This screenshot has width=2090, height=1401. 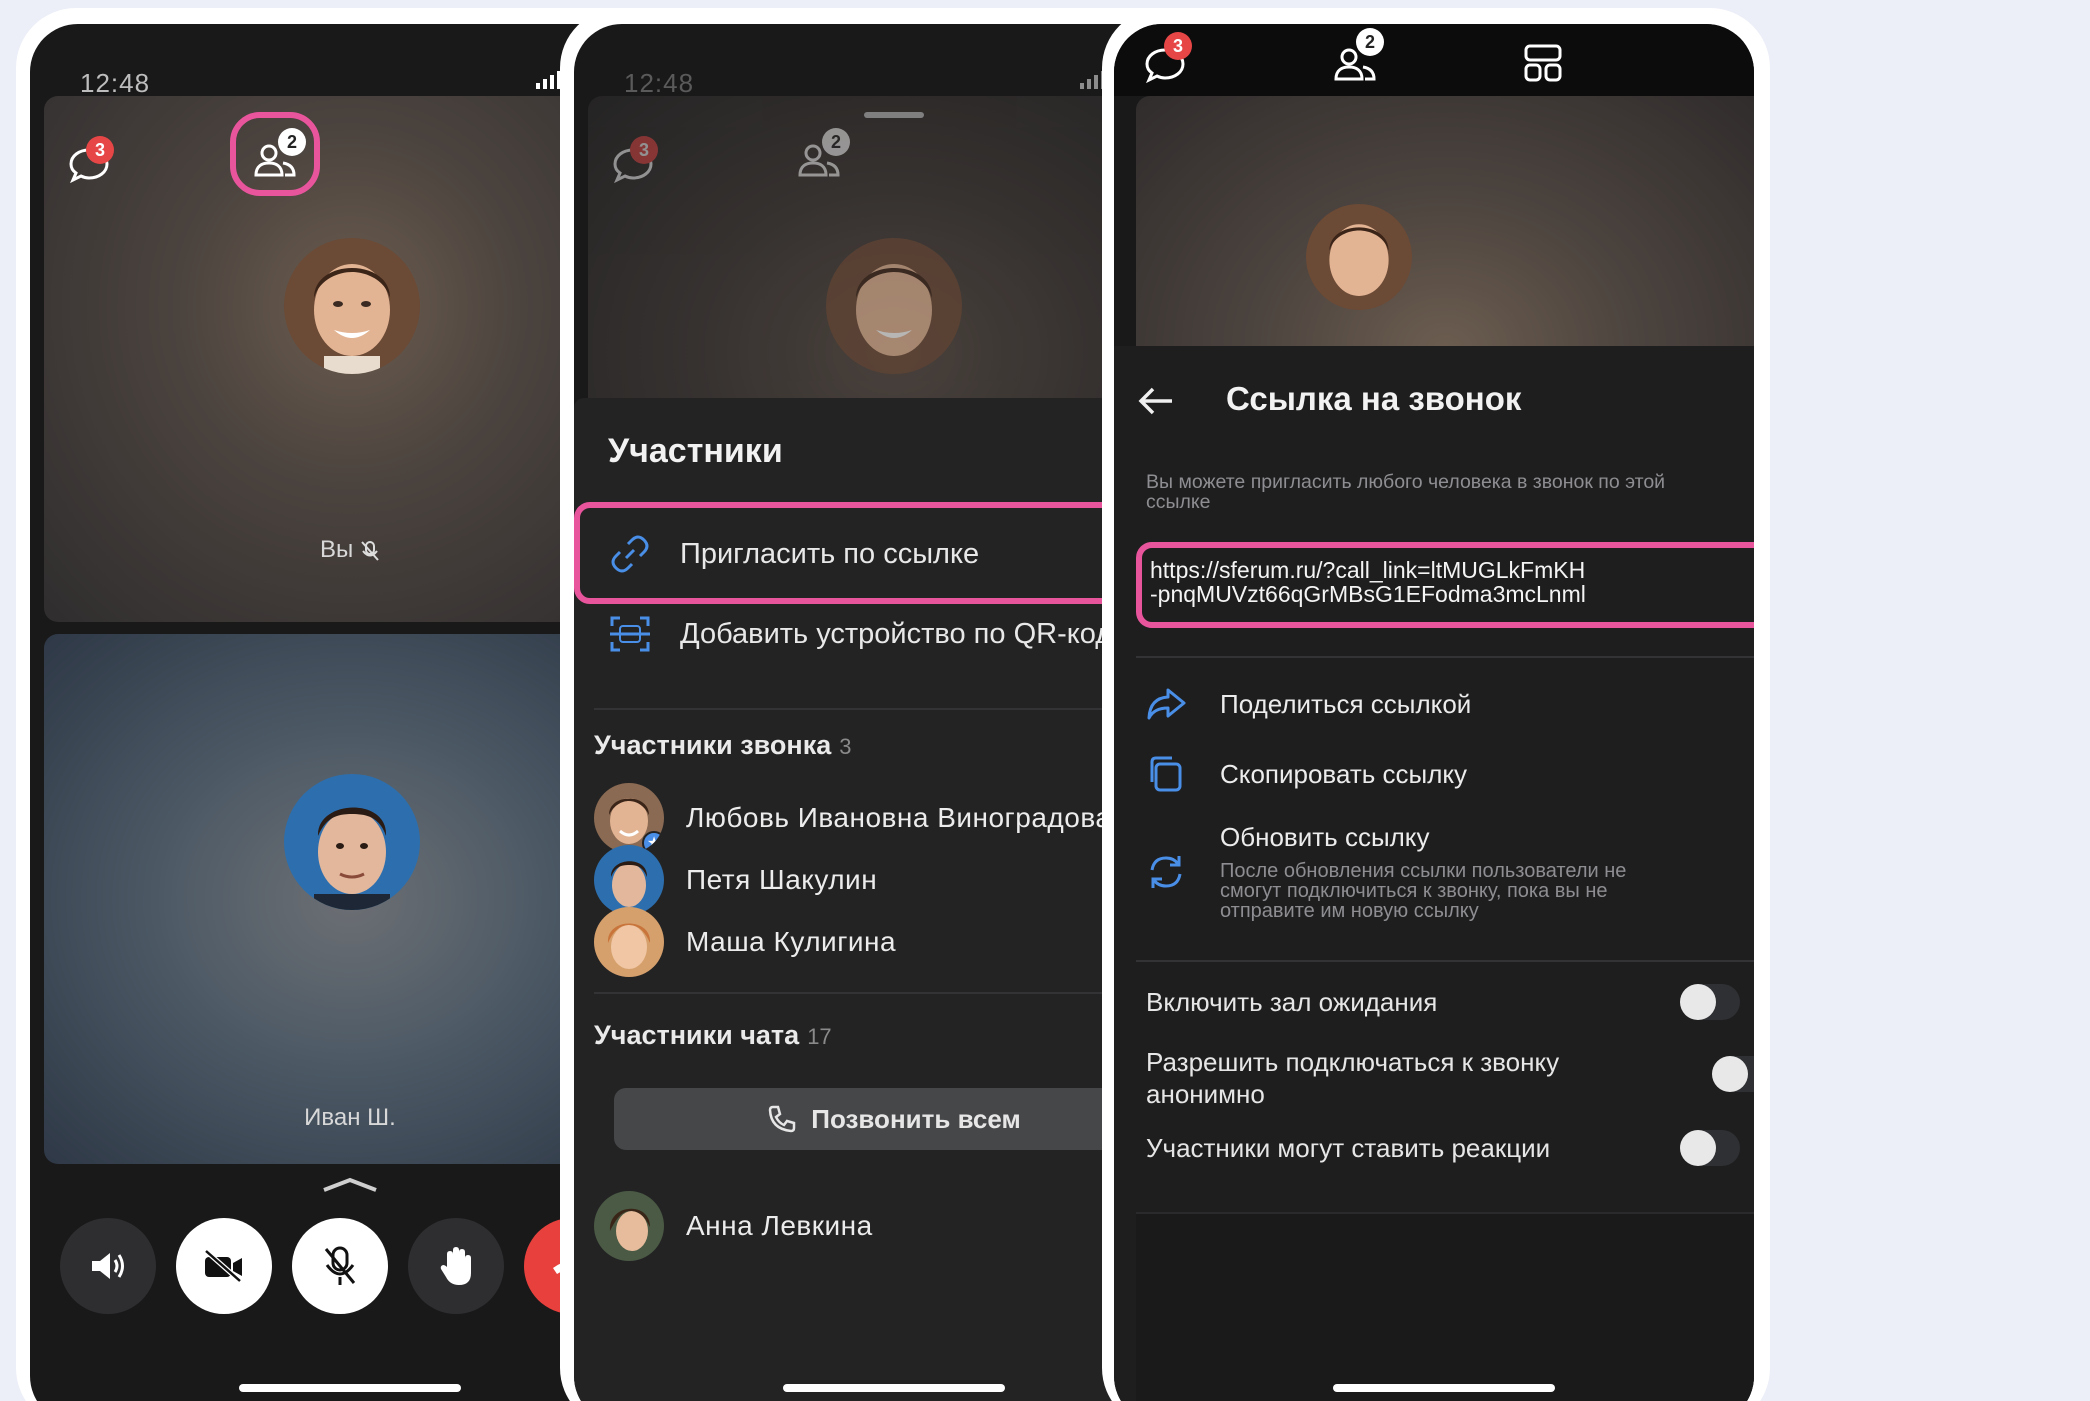 What do you see at coordinates (903, 633) in the screenshot?
I see `qr-label: Добавить устройство по QR-коду` at bounding box center [903, 633].